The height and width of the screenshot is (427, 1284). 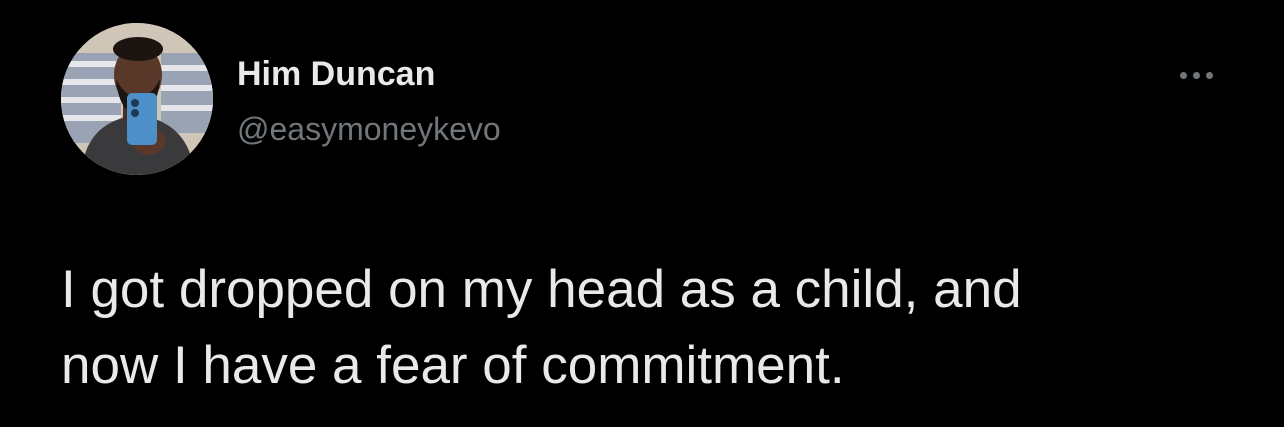 I want to click on avatar, so click(x=137, y=99).